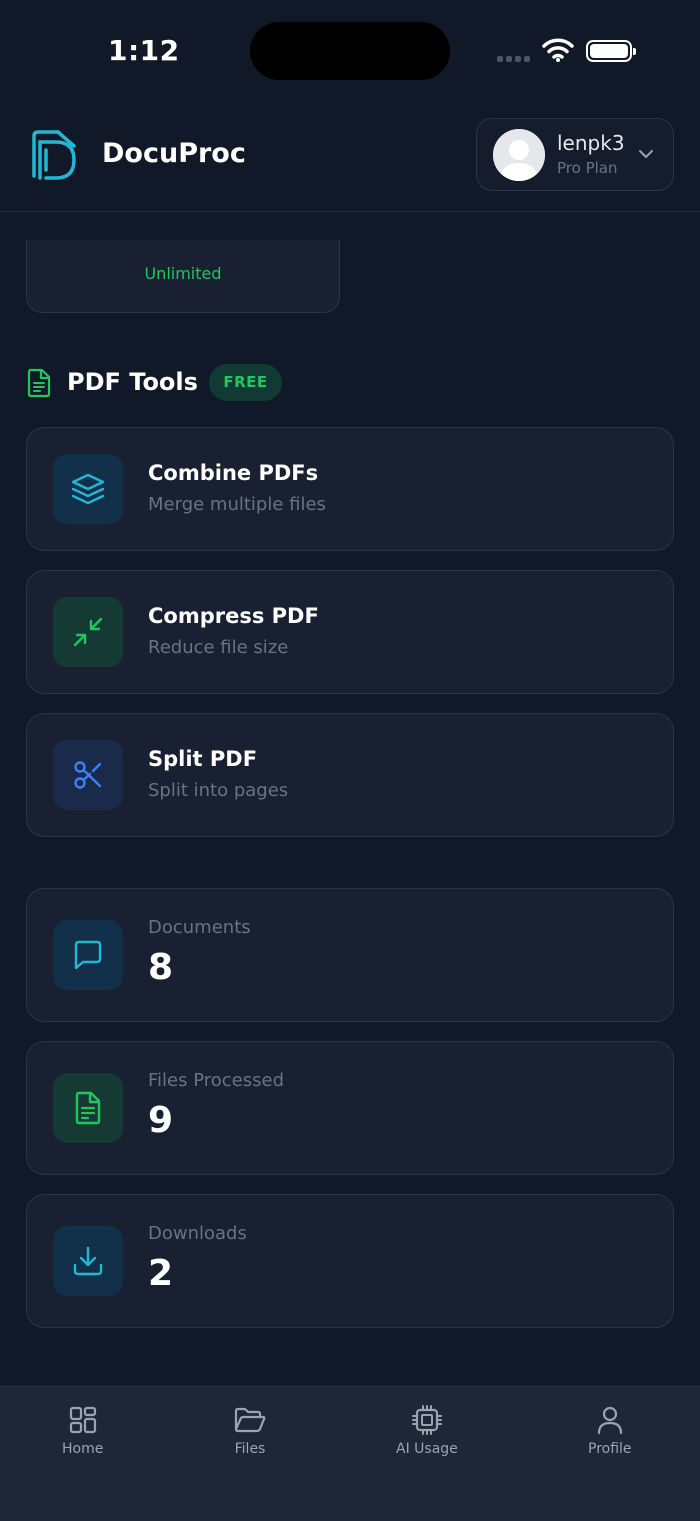 Image resolution: width=700 pixels, height=1521 pixels. I want to click on signal-icon, so click(513, 59).